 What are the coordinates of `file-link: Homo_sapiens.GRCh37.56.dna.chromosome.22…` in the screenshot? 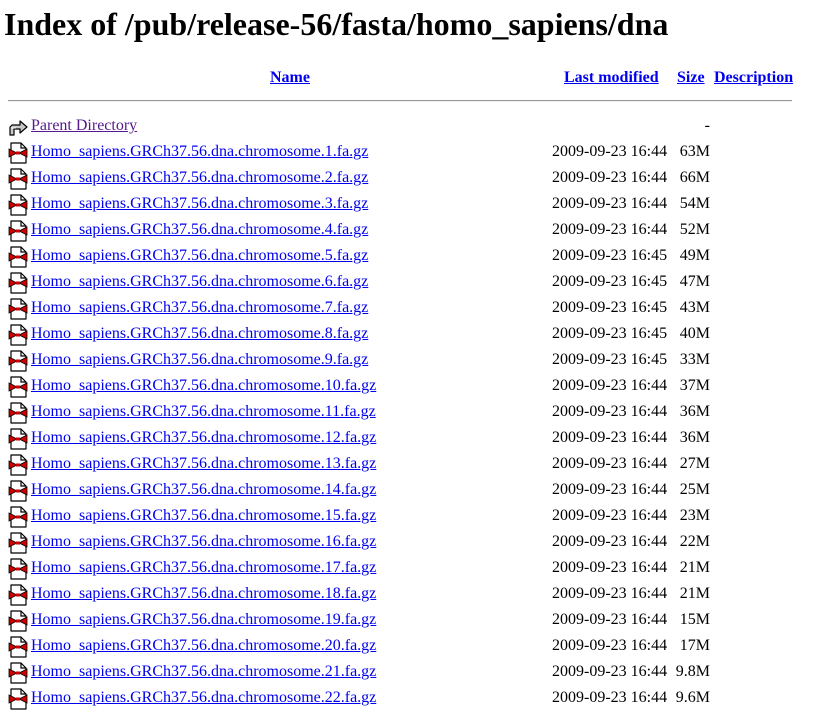 It's located at (203, 698).